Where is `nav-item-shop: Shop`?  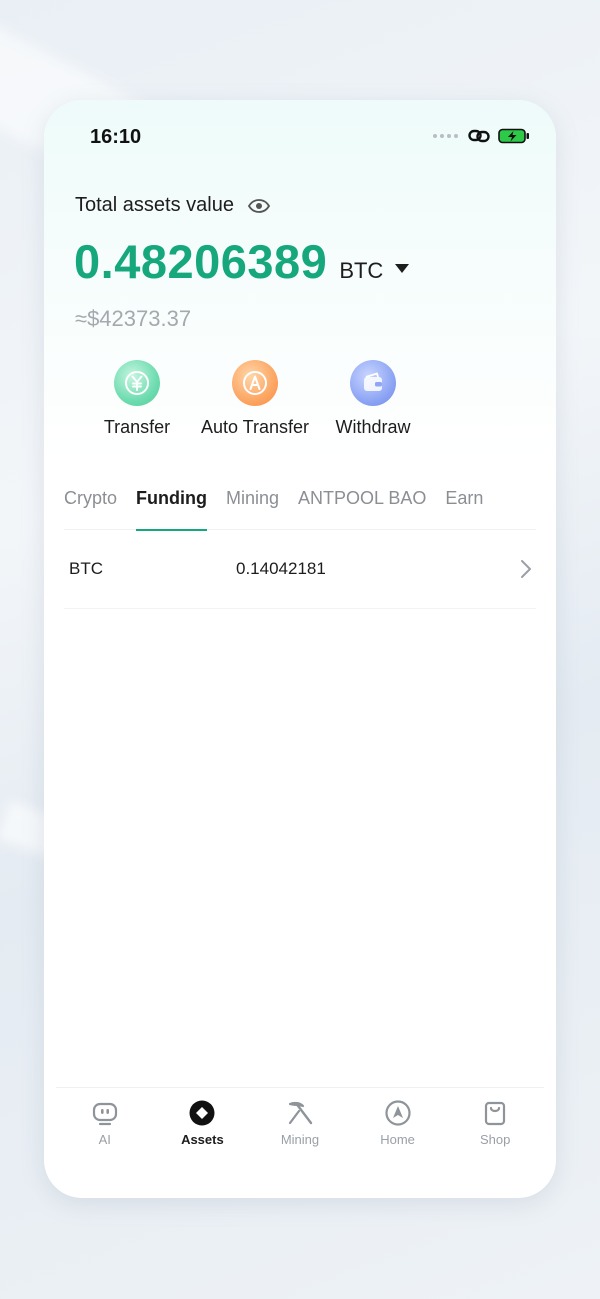 nav-item-shop: Shop is located at coordinates (495, 1127).